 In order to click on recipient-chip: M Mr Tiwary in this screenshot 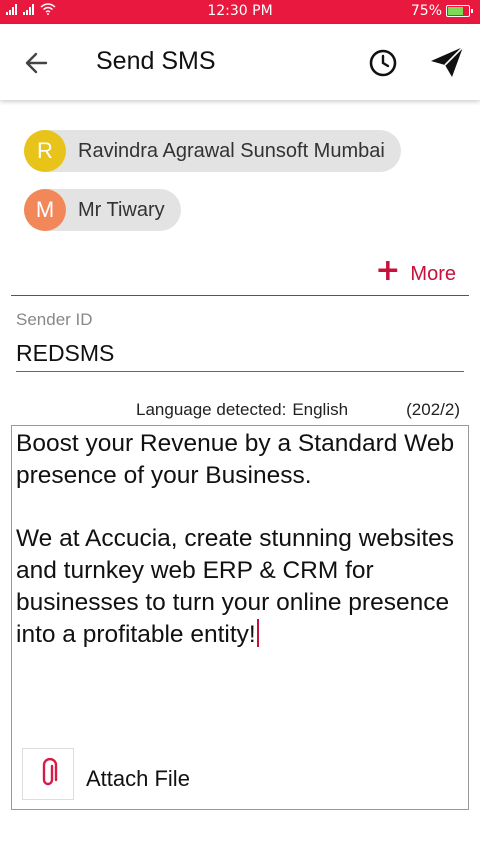, I will do `click(102, 210)`.